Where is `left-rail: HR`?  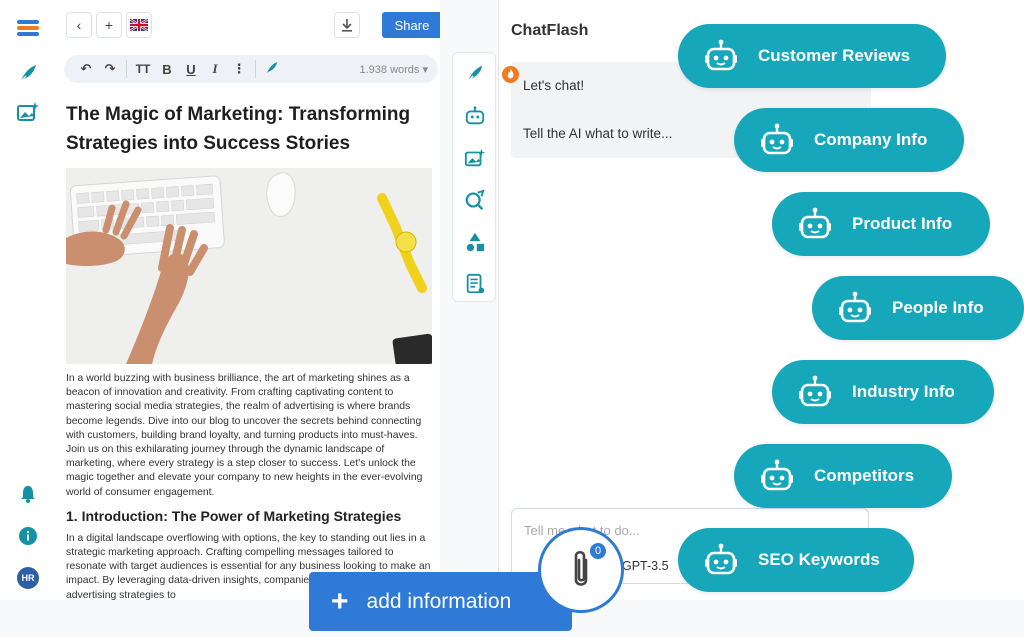 left-rail: HR is located at coordinates (28, 300).